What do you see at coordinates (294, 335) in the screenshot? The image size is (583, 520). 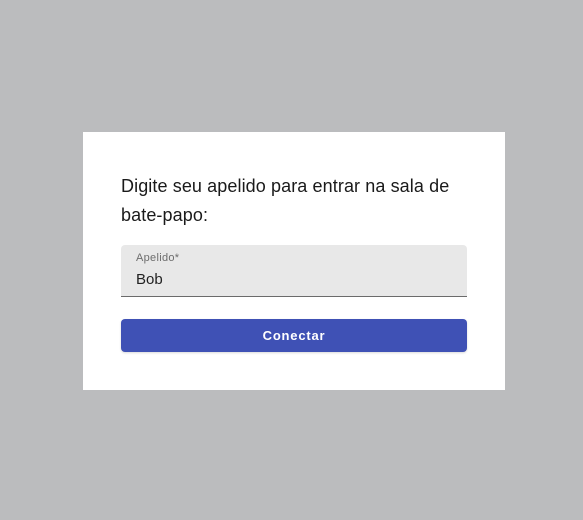 I see `connect-button: Conectar` at bounding box center [294, 335].